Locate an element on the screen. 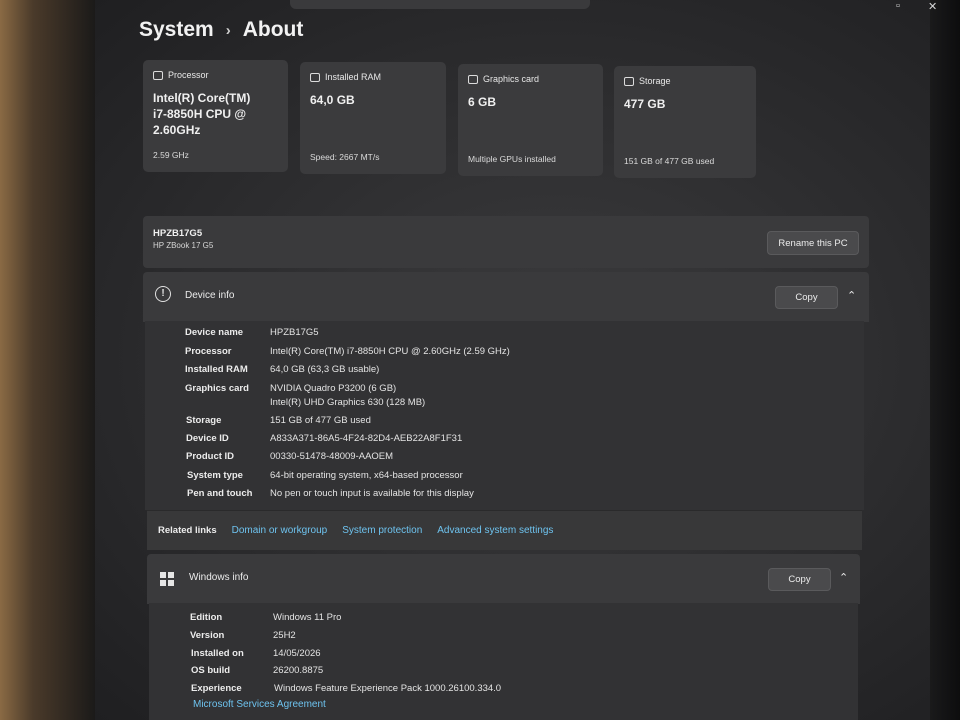 This screenshot has width=960, height=720. device-info-copy-button: Copy is located at coordinates (806, 297).